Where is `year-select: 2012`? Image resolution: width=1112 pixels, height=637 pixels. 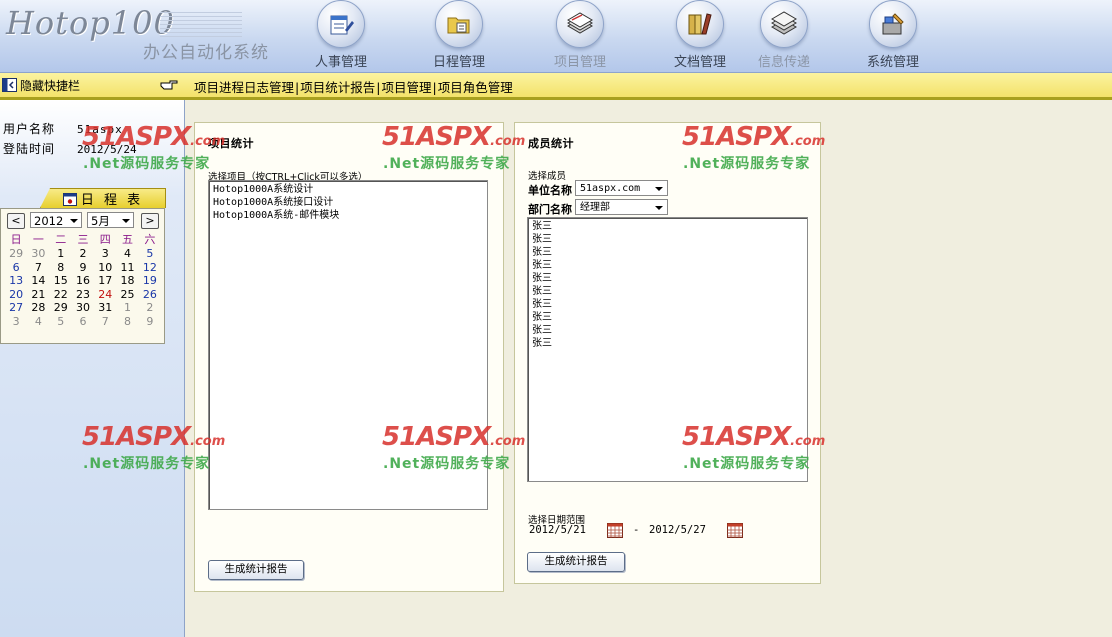
year-select: 2012 is located at coordinates (56, 220).